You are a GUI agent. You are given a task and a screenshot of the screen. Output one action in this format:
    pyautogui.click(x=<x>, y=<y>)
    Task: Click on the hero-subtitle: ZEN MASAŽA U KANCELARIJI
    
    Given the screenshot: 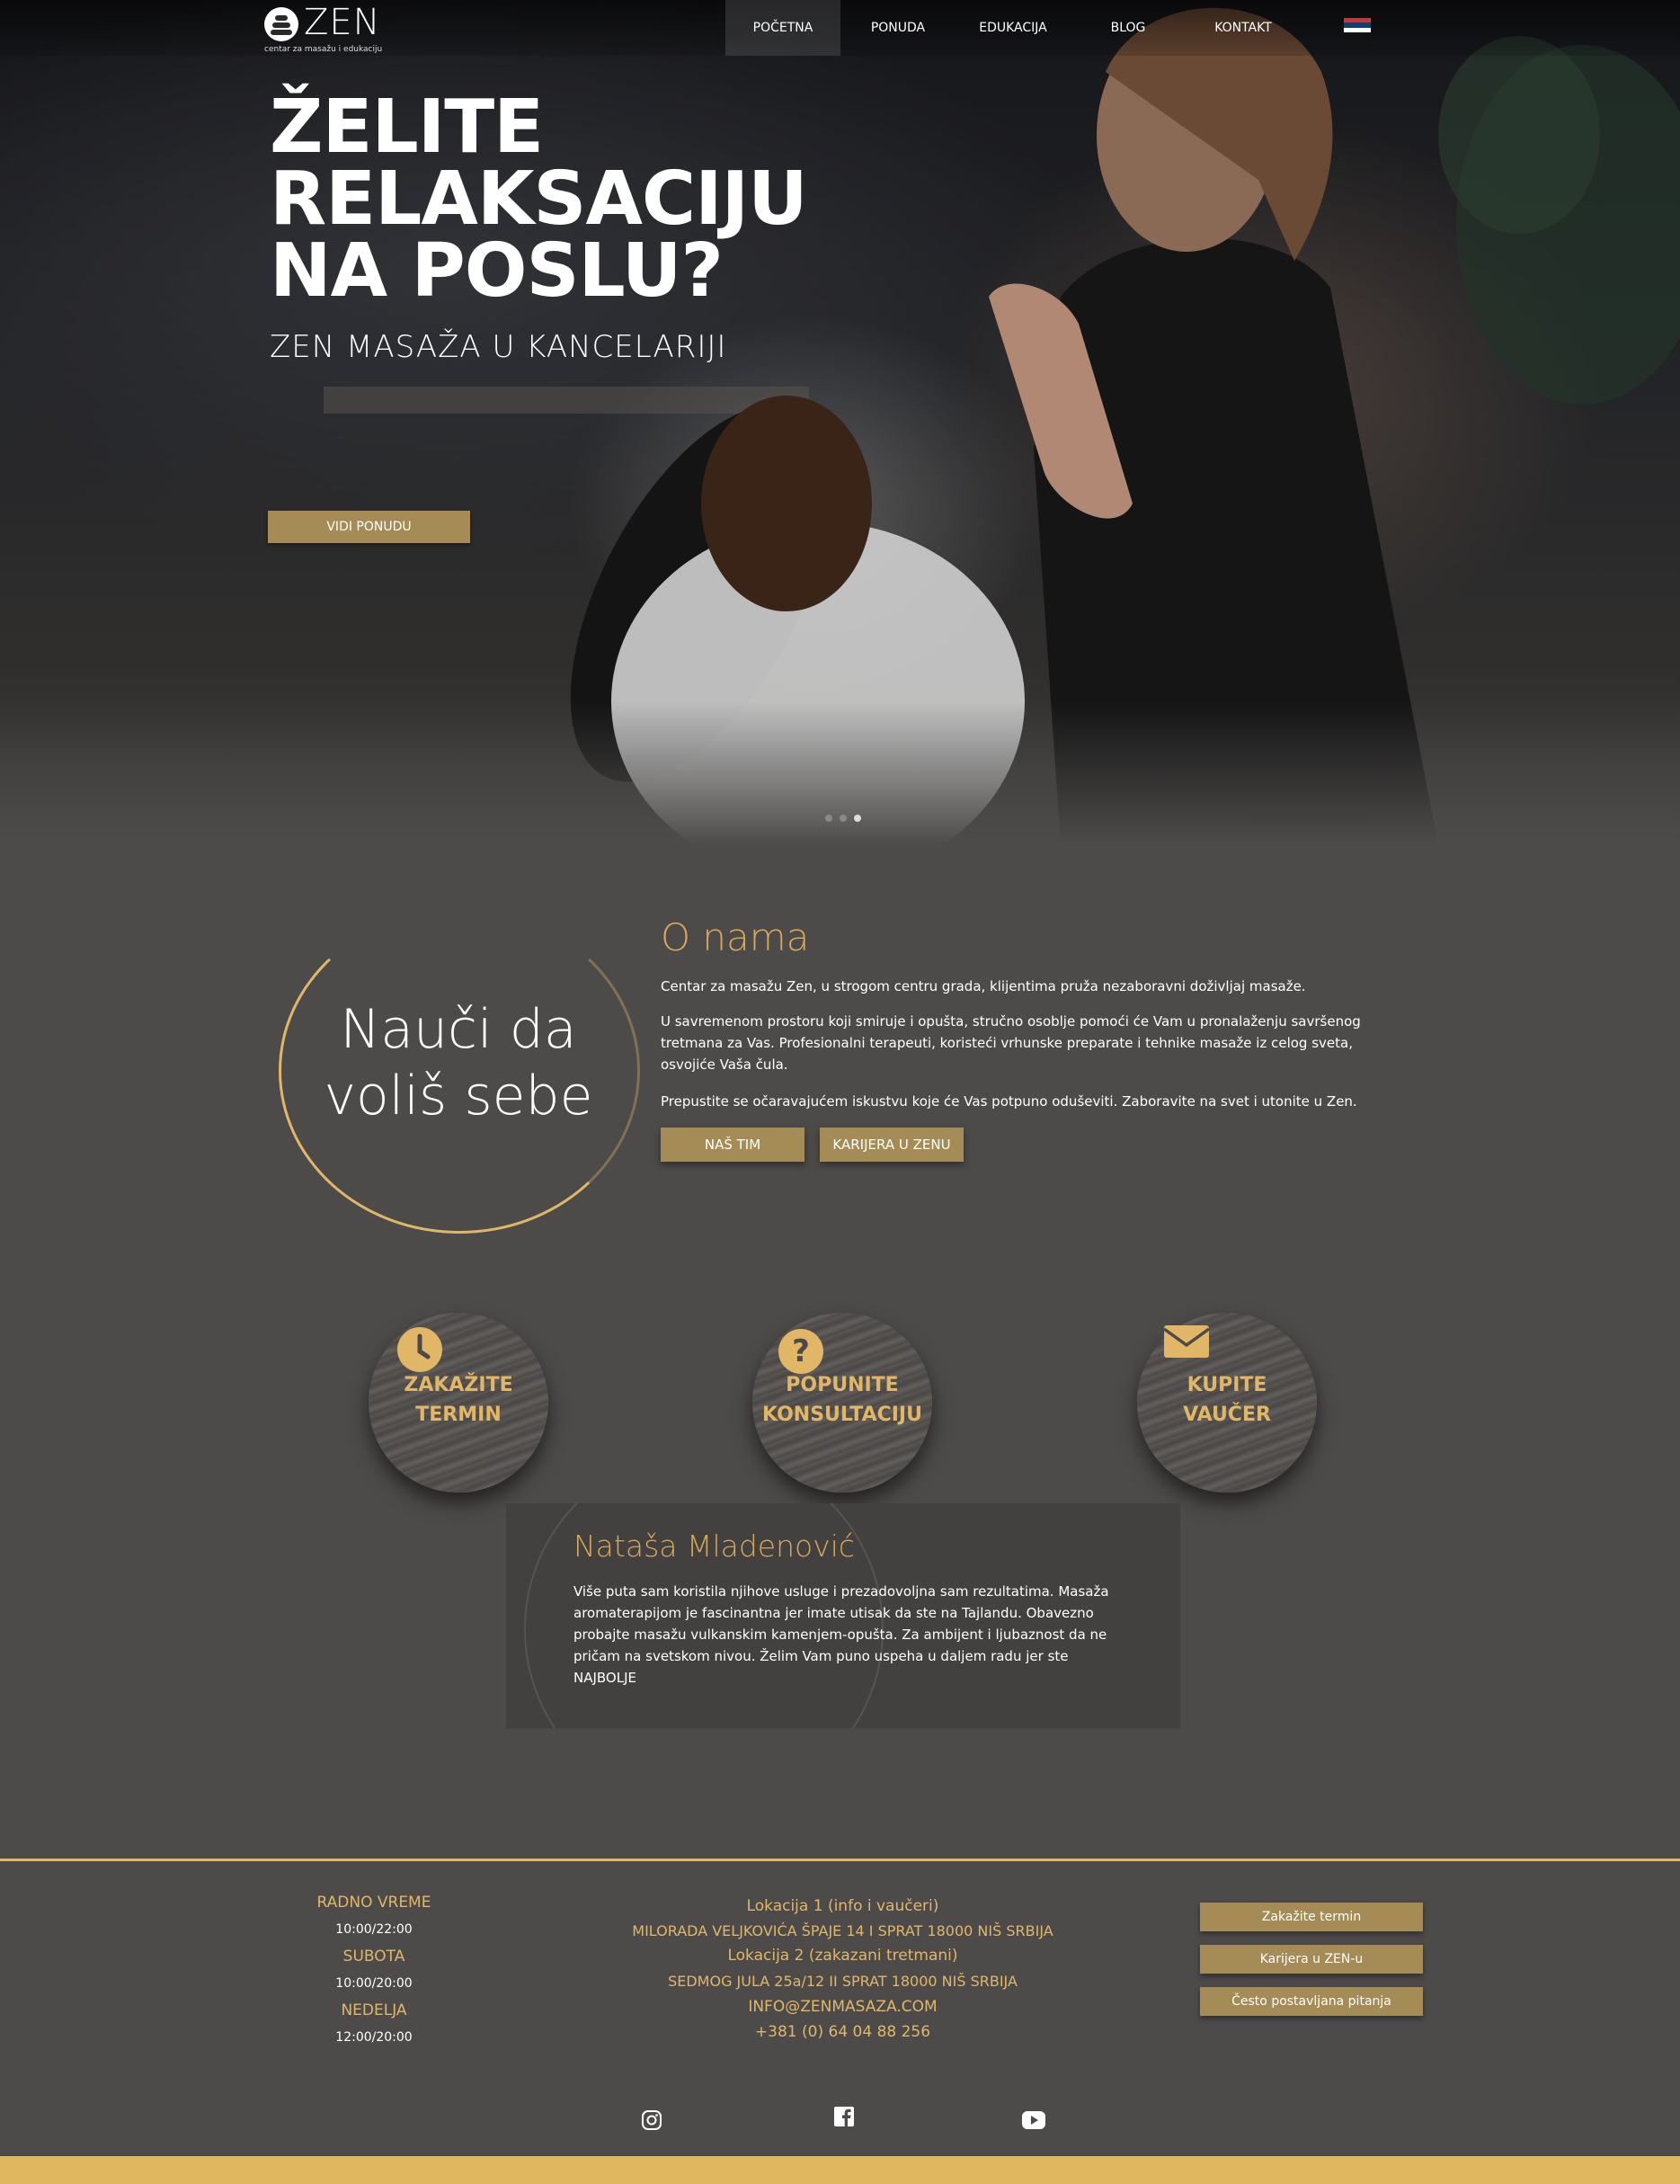 What is the action you would take?
    pyautogui.click(x=499, y=347)
    